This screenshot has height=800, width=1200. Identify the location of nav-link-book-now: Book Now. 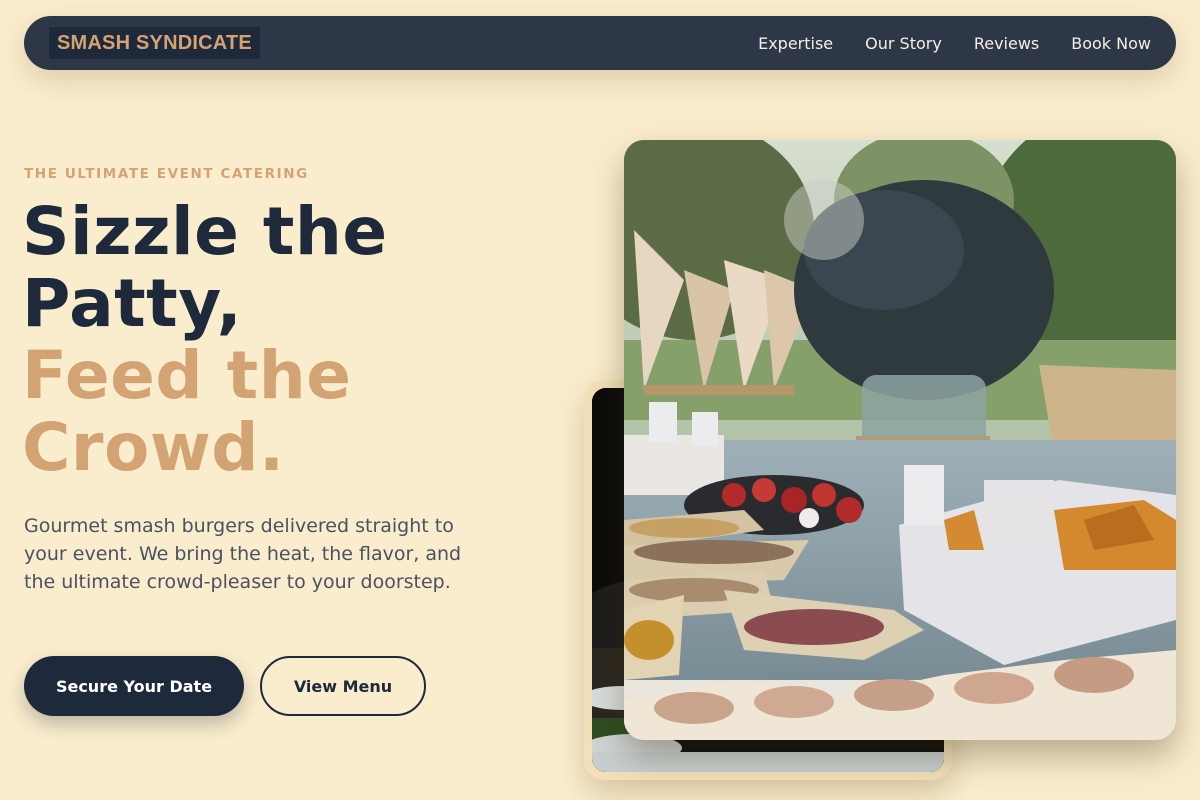
(1111, 43).